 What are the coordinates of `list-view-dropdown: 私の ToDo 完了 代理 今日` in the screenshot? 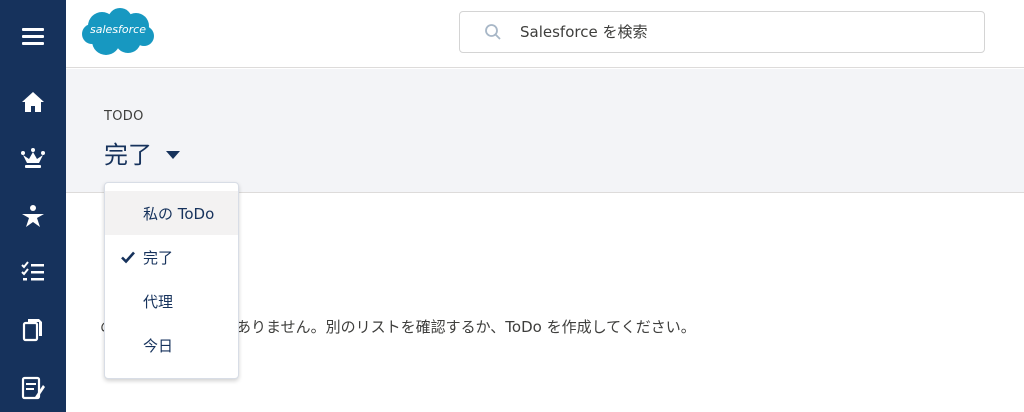 It's located at (171, 280).